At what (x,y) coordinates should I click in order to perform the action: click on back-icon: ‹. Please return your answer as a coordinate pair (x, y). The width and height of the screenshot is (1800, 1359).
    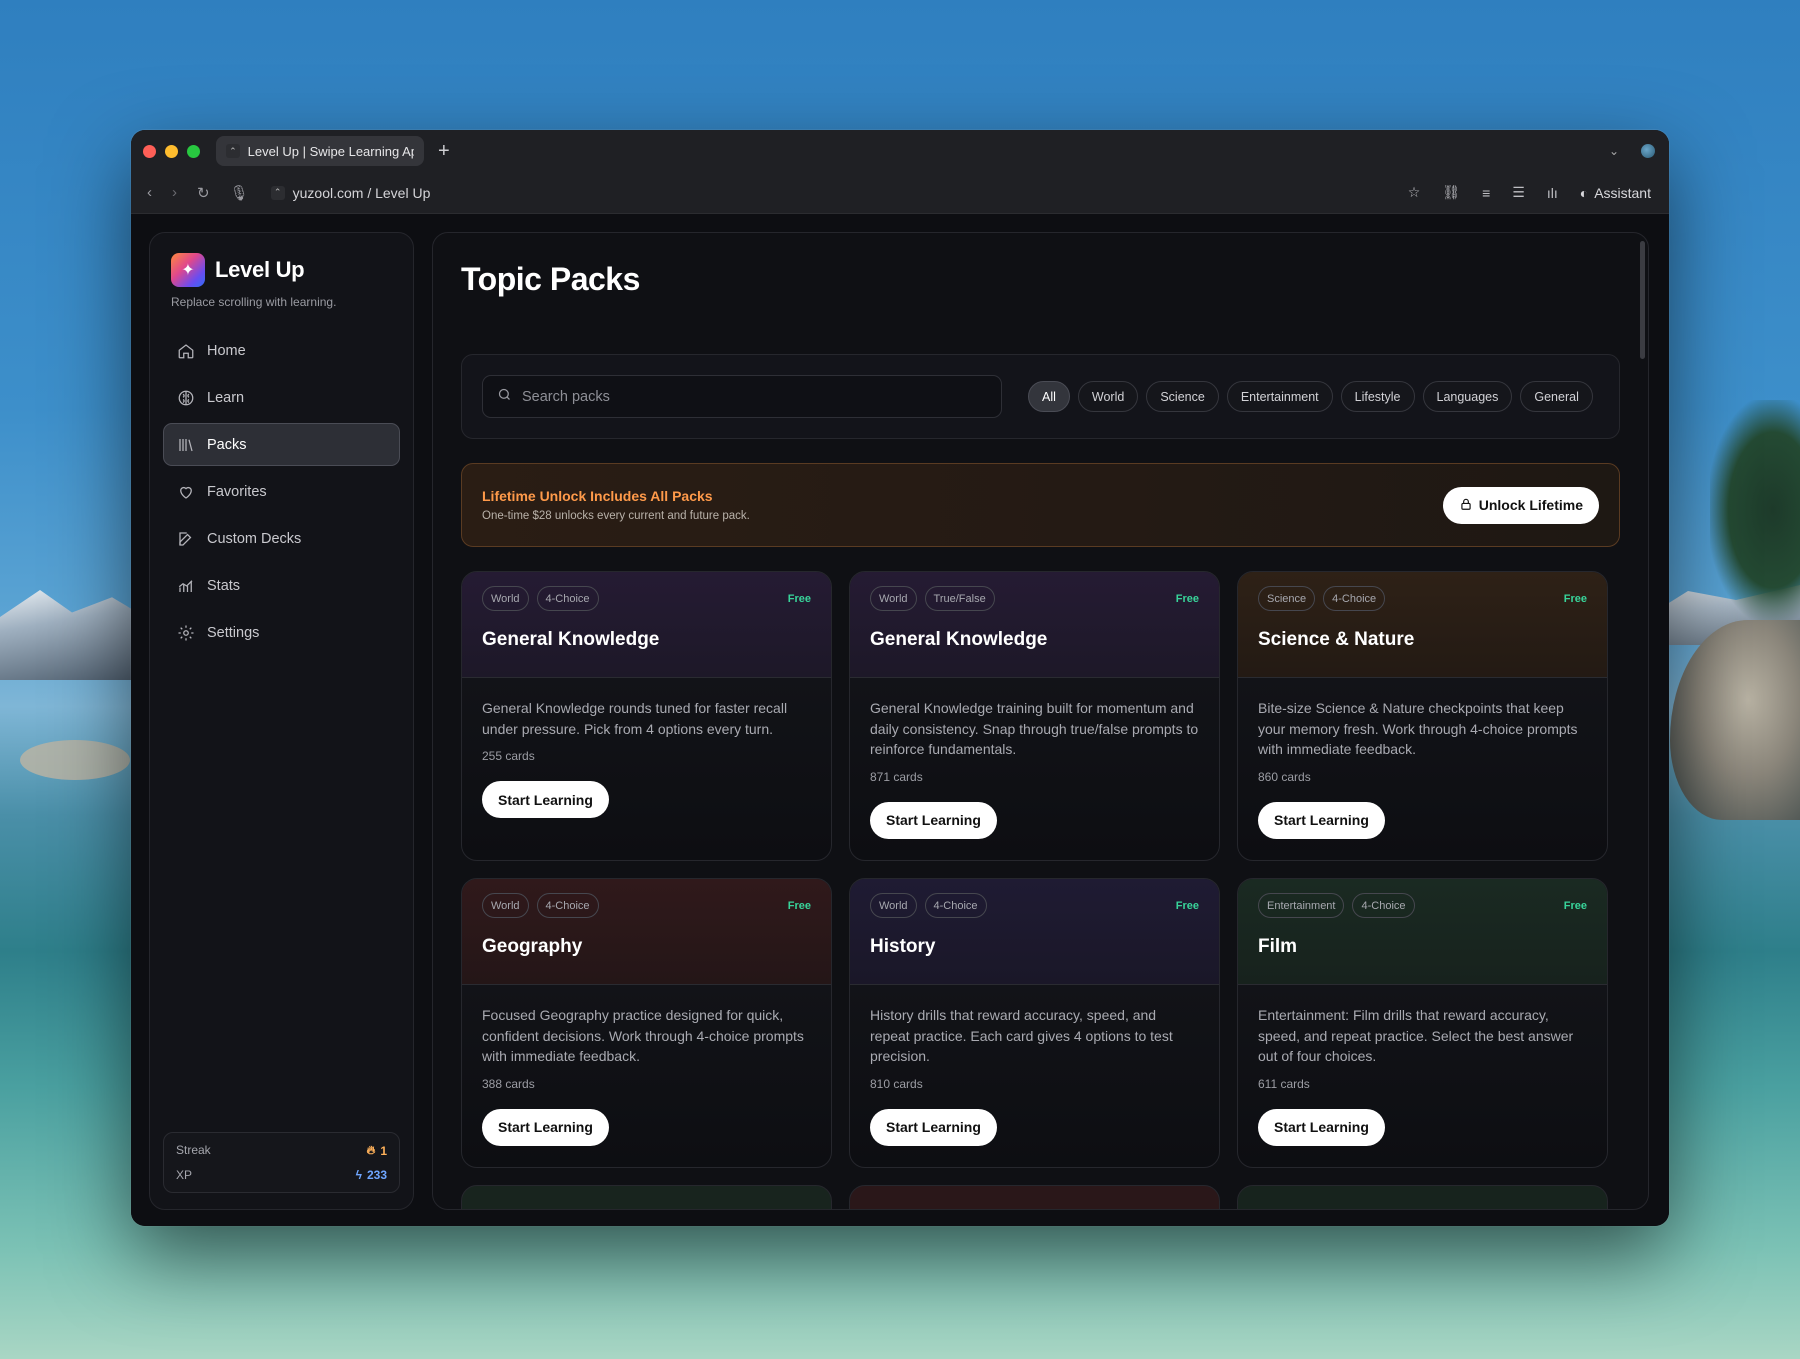
    Looking at the image, I should click on (149, 192).